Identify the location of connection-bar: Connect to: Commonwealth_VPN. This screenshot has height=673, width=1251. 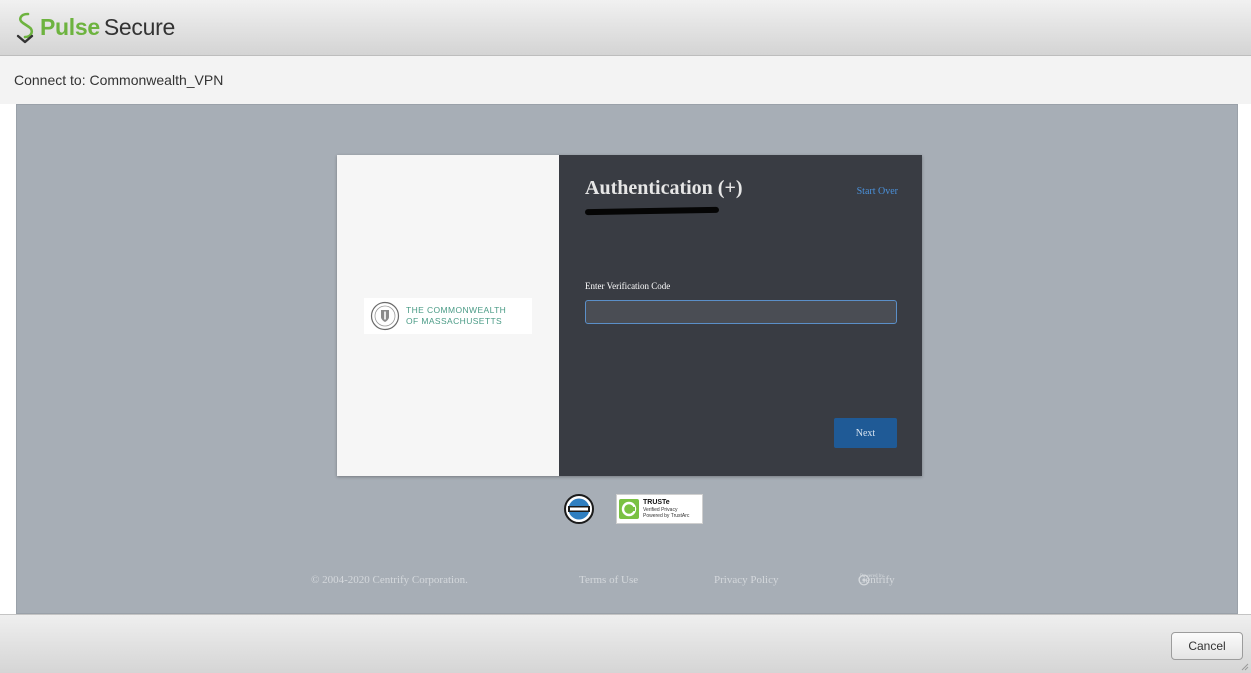
(625, 80).